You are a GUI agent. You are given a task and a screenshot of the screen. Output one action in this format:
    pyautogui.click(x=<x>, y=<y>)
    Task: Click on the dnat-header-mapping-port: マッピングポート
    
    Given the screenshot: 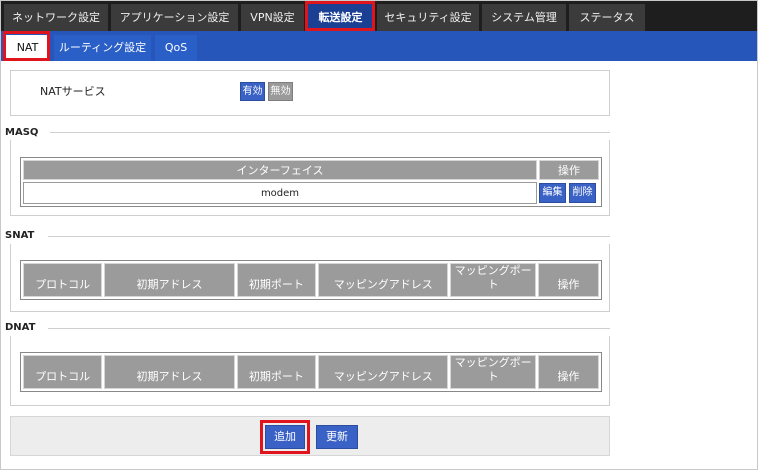 What is the action you would take?
    pyautogui.click(x=493, y=372)
    